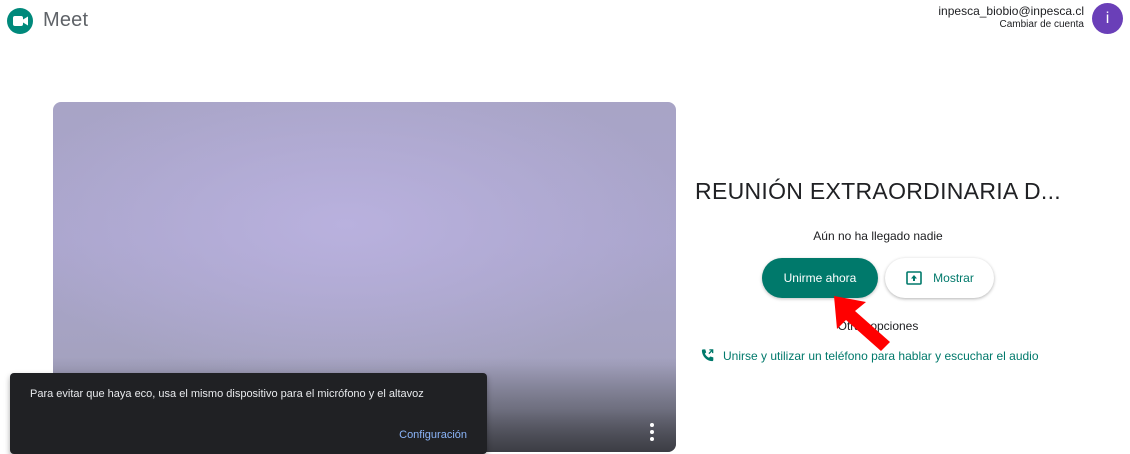 This screenshot has height=454, width=1130. Describe the element at coordinates (878, 236) in the screenshot. I see `participants-status: Aún no ha llegado nadie` at that location.